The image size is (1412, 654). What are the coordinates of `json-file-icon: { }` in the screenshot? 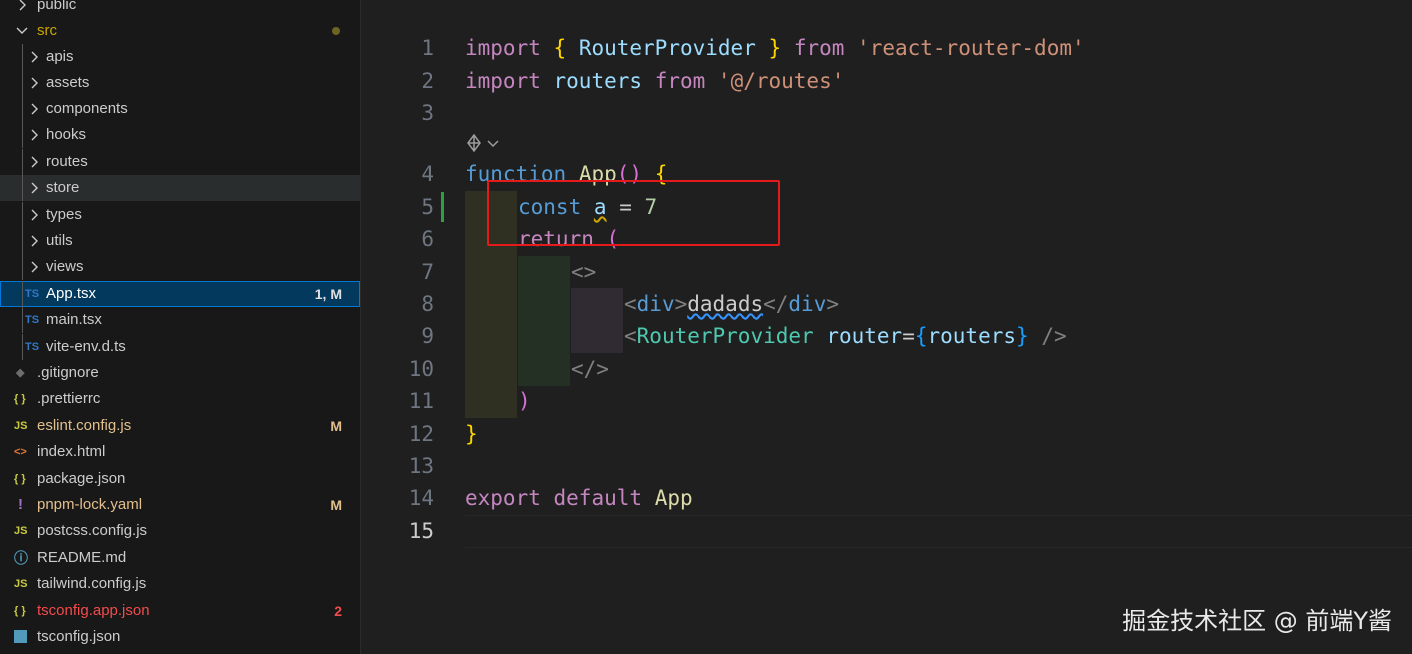 It's located at (20, 611).